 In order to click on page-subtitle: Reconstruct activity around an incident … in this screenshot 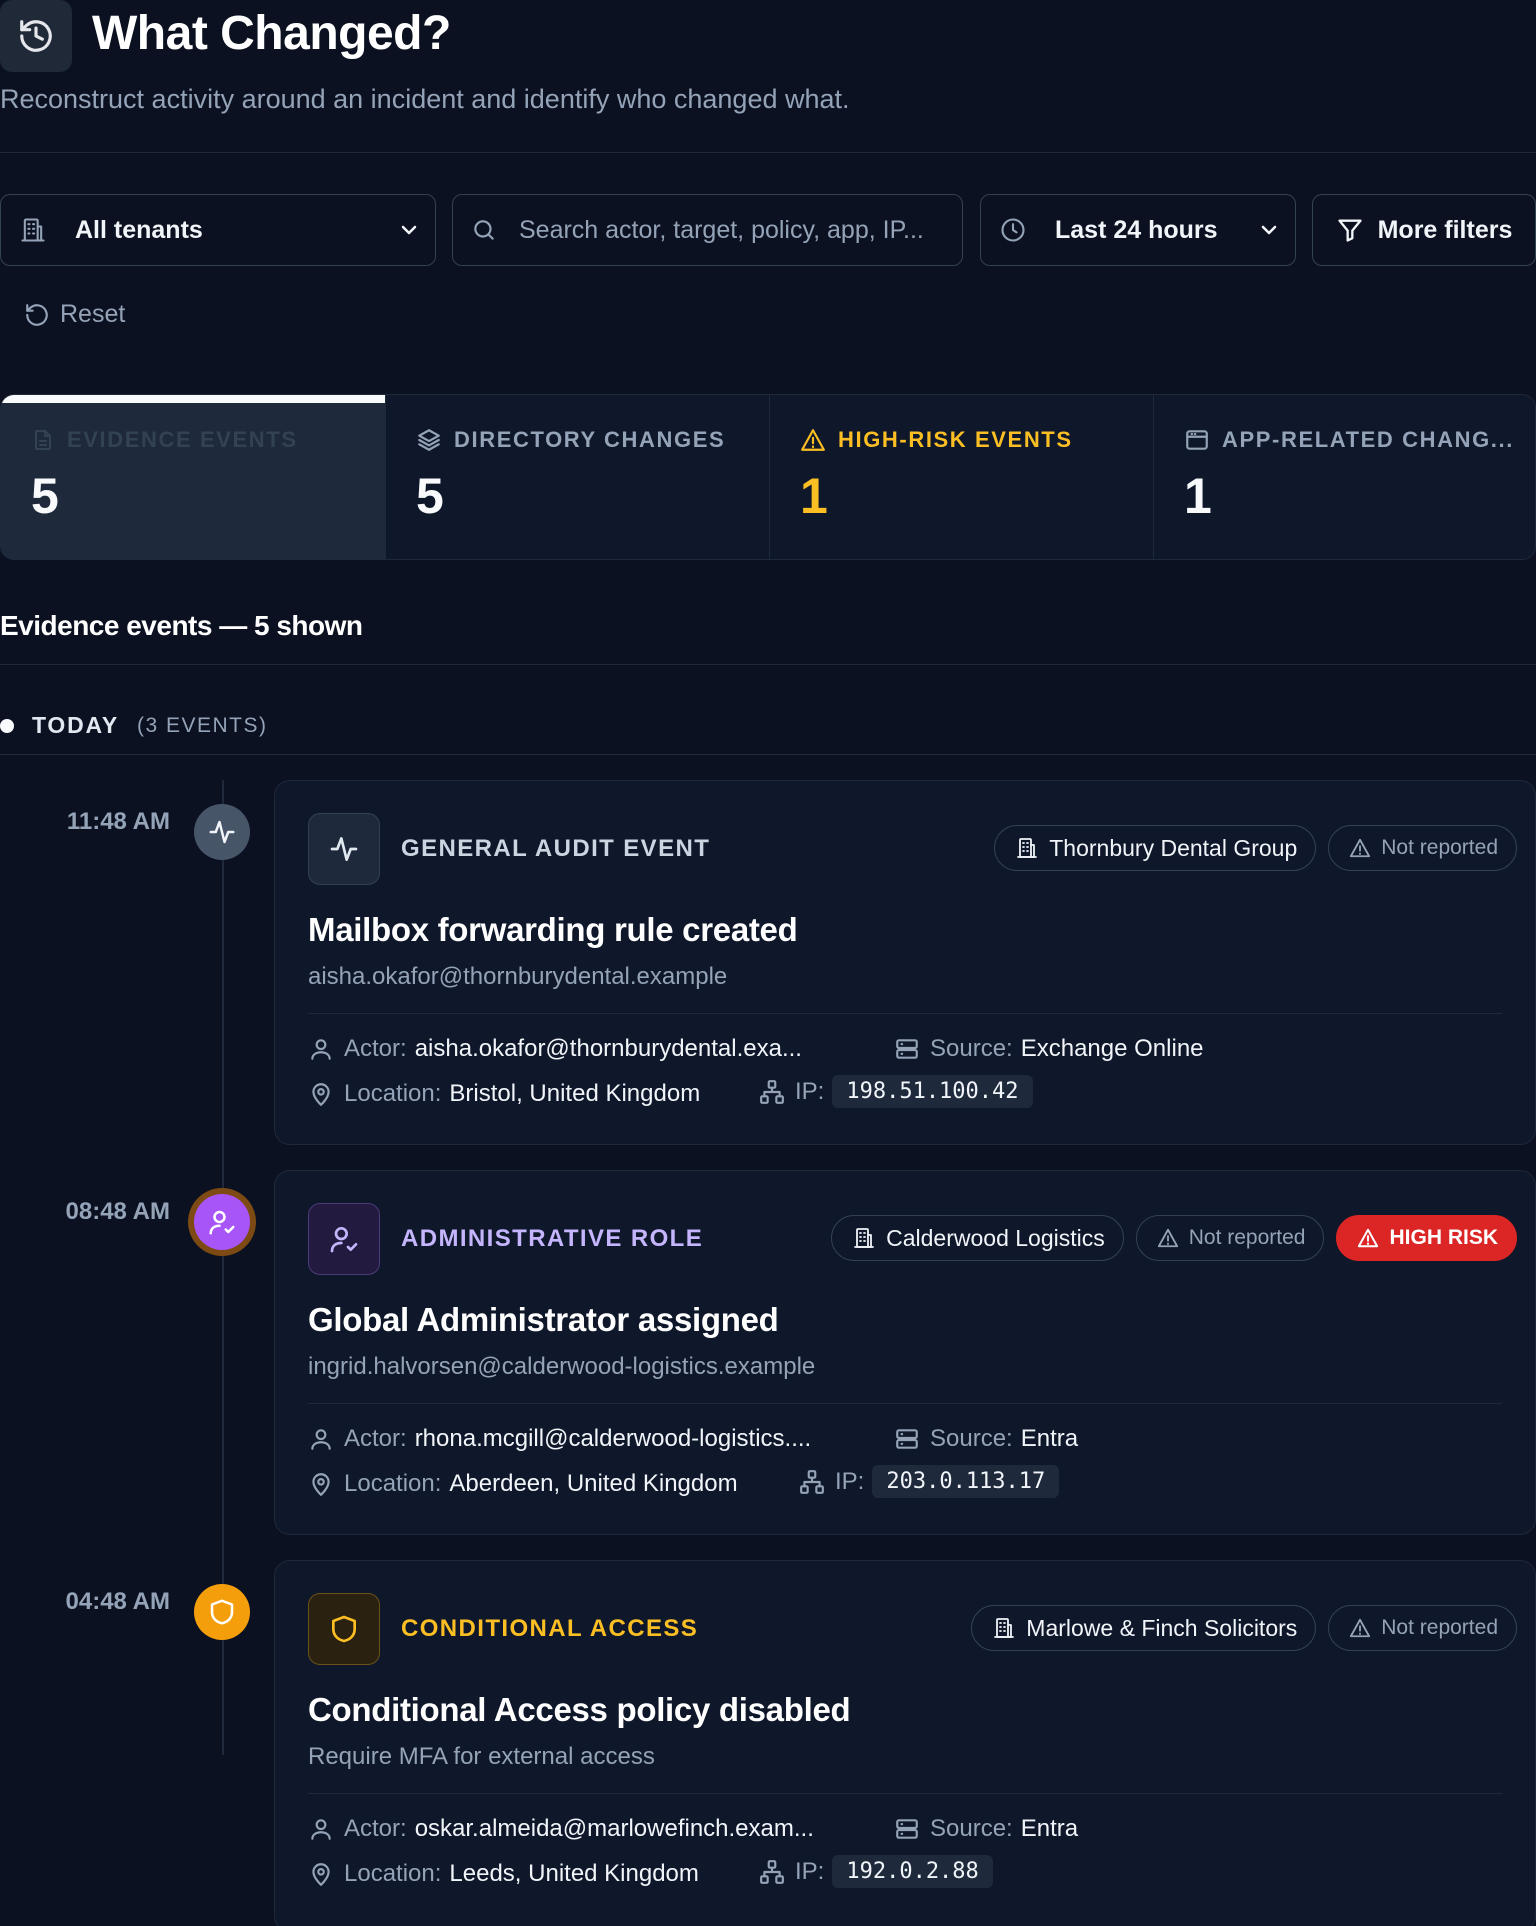, I will do `click(425, 99)`.